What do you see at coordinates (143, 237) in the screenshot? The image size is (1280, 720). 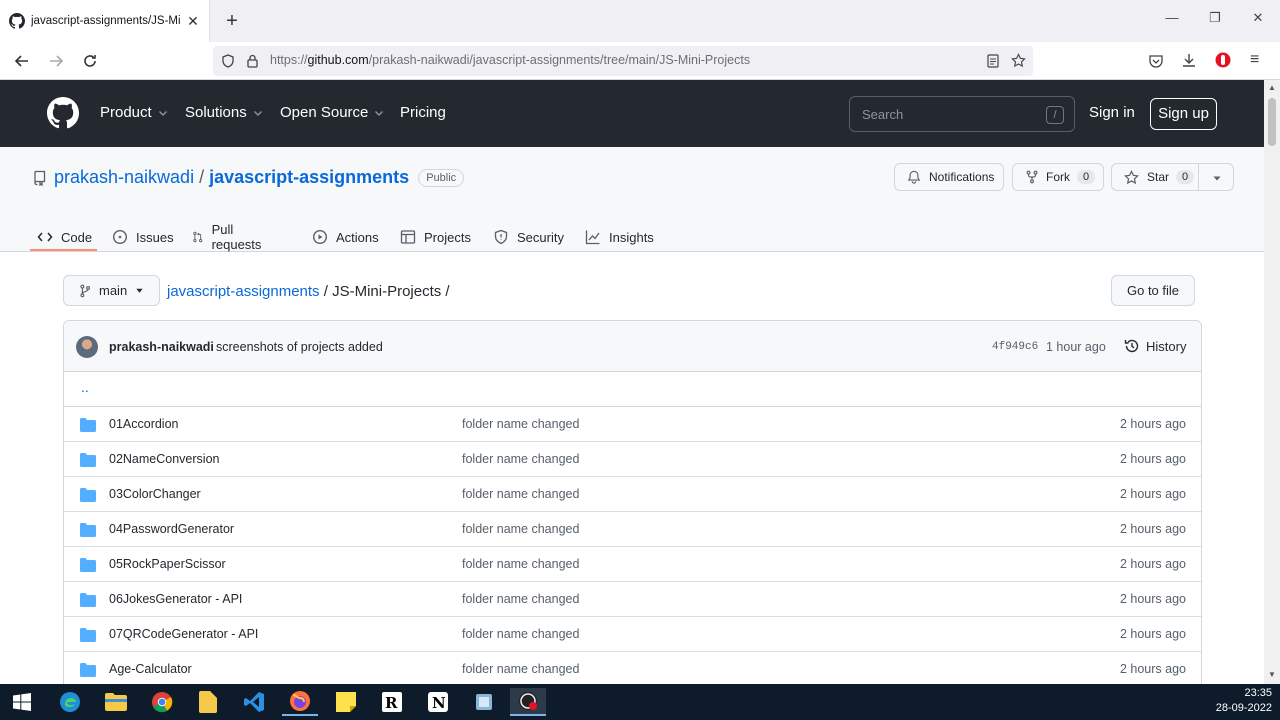 I see `tab-issues: Issues` at bounding box center [143, 237].